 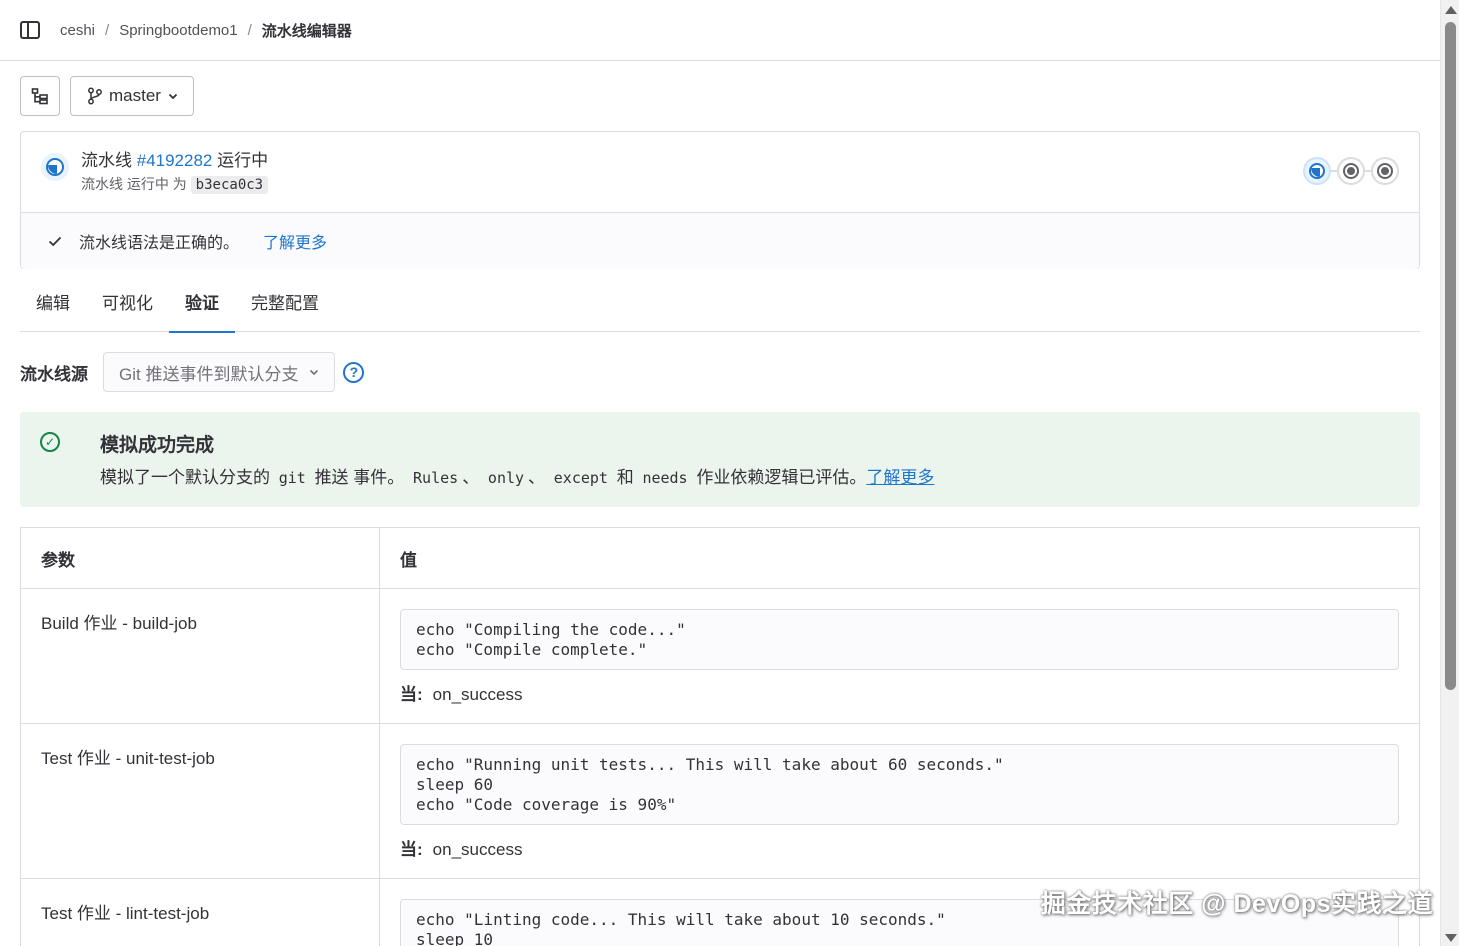 I want to click on pipeline-subtitle: 流水线 运行中 为 b3eca0c3, so click(x=175, y=184).